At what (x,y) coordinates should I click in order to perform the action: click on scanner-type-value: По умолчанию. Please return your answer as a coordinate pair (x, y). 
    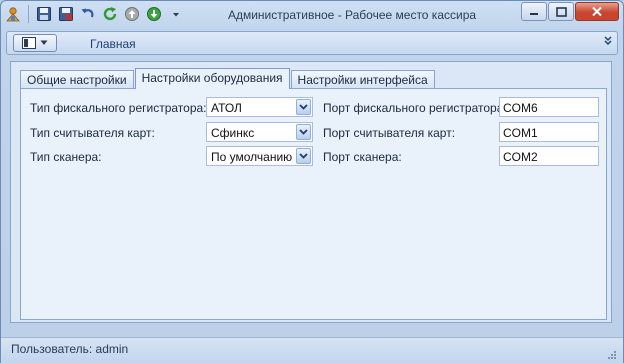
    Looking at the image, I should click on (252, 157).